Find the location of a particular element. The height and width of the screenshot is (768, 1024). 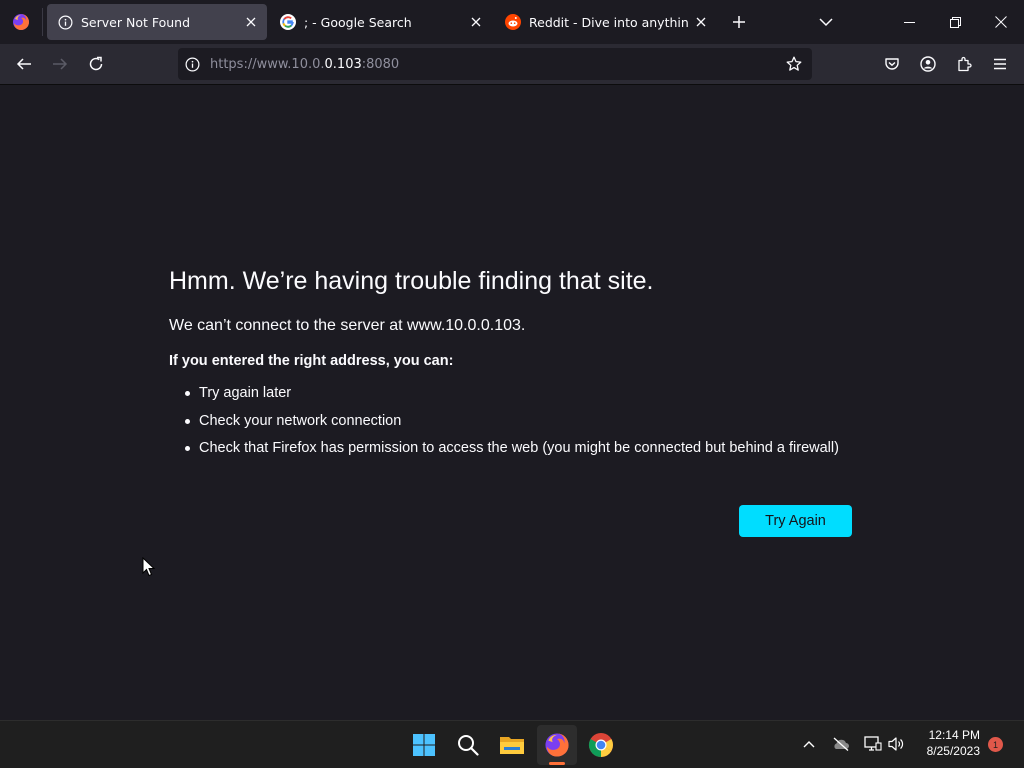

tab-server-not-found: Server Not Found is located at coordinates (157, 22).